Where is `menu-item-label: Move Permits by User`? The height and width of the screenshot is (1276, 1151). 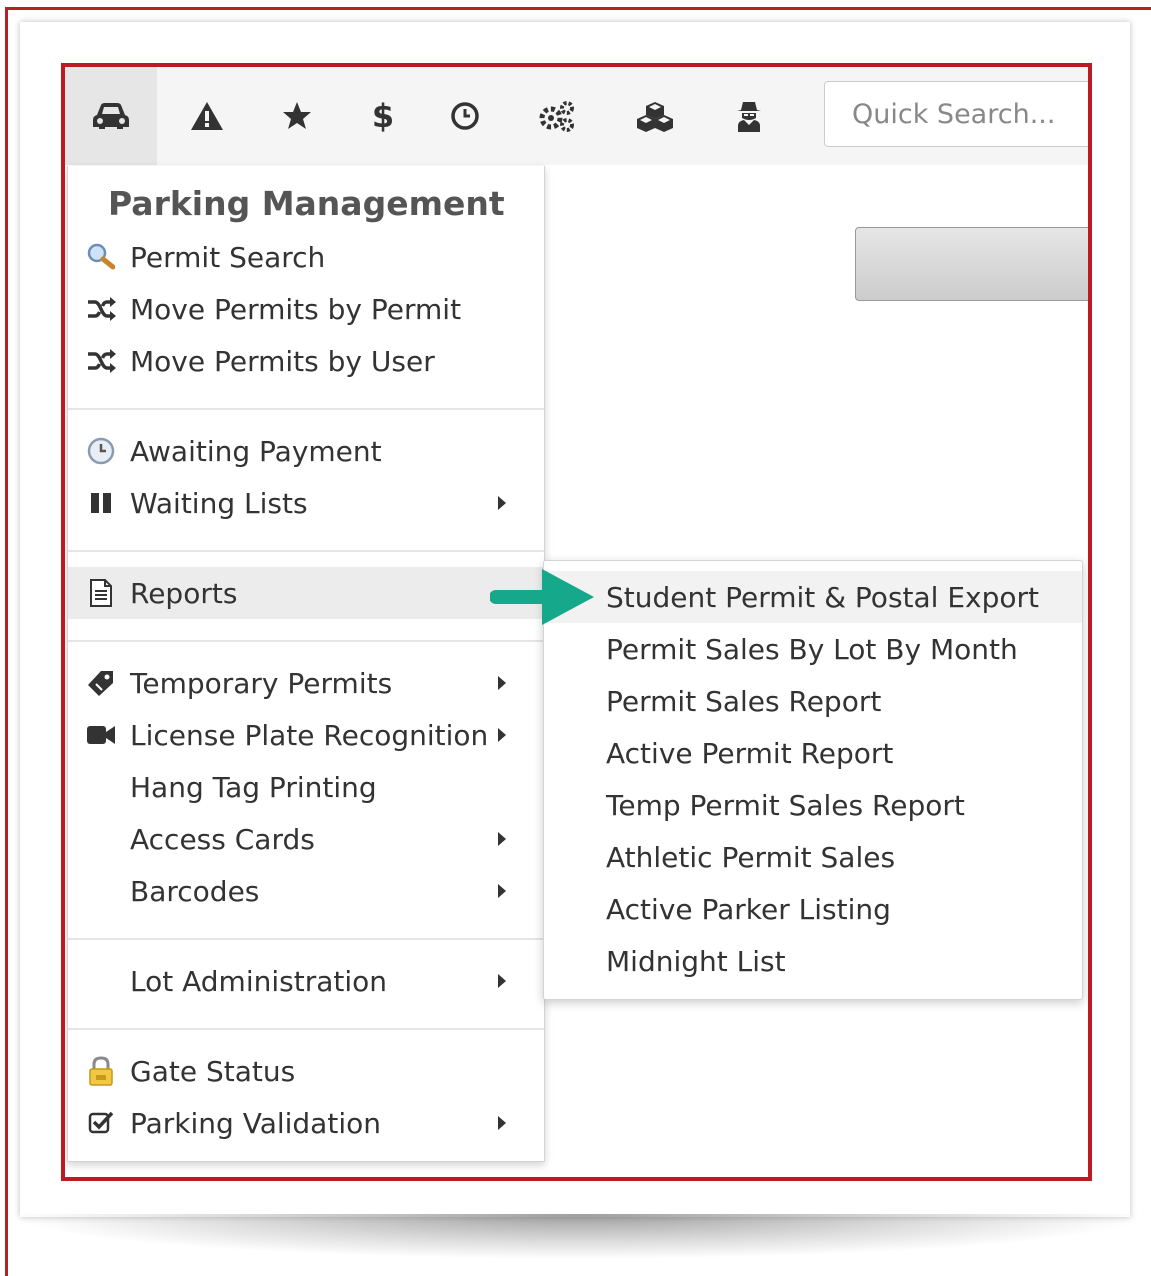
menu-item-label: Move Permits by User is located at coordinates (282, 361).